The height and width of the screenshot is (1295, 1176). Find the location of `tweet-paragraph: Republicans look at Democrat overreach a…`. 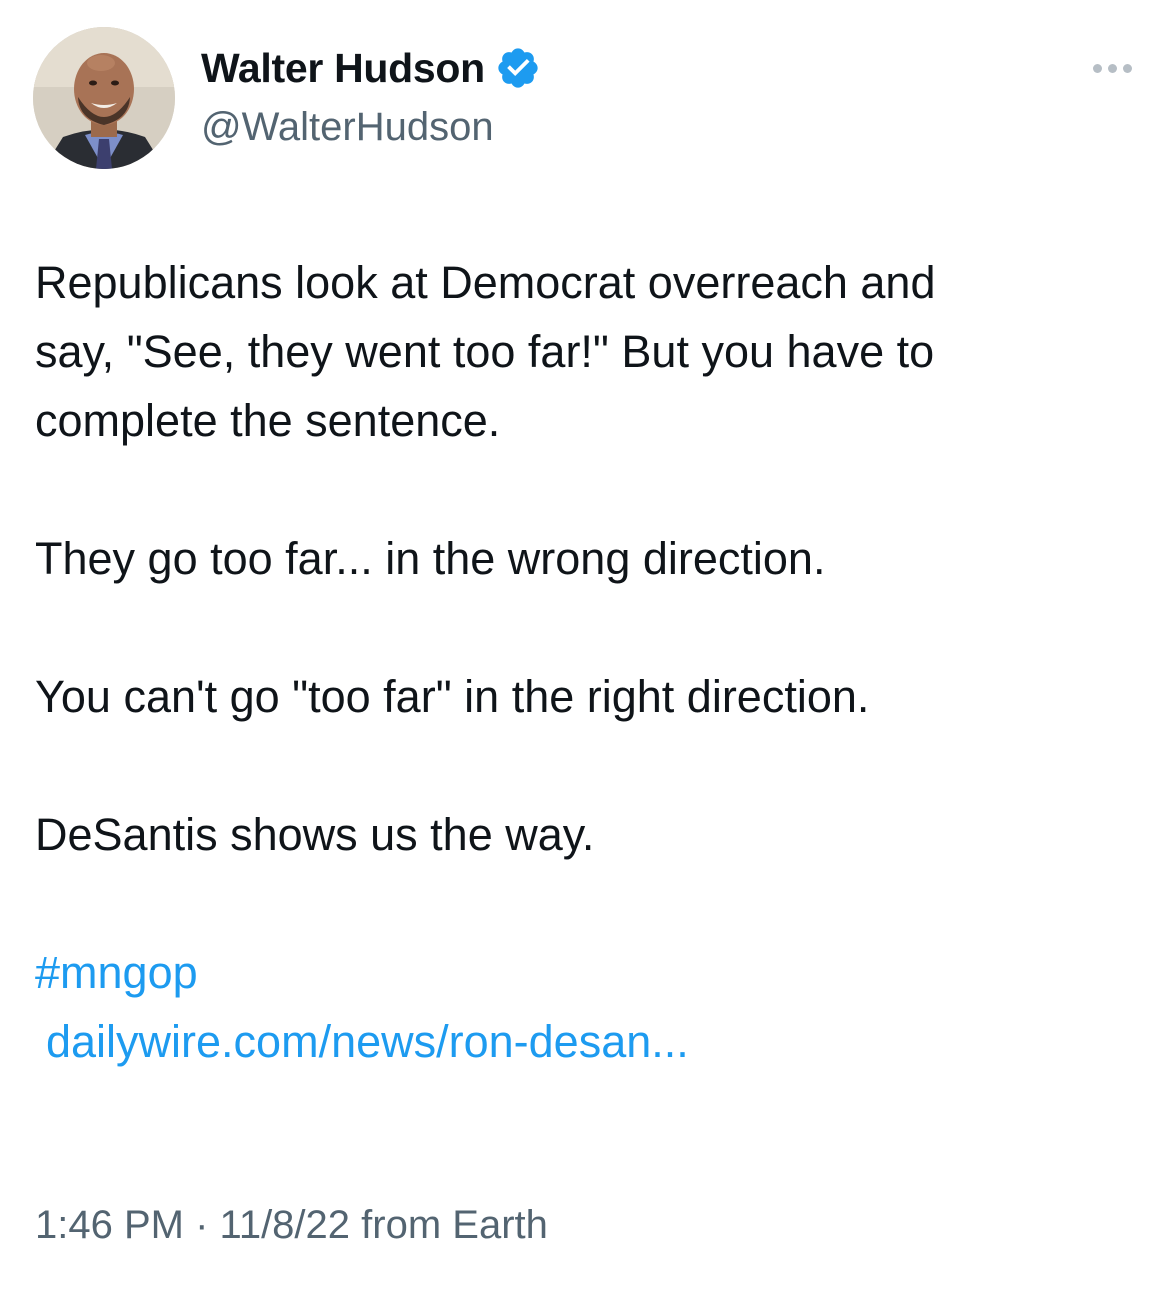

tweet-paragraph: Republicans look at Democrat overreach a… is located at coordinates (485, 351).